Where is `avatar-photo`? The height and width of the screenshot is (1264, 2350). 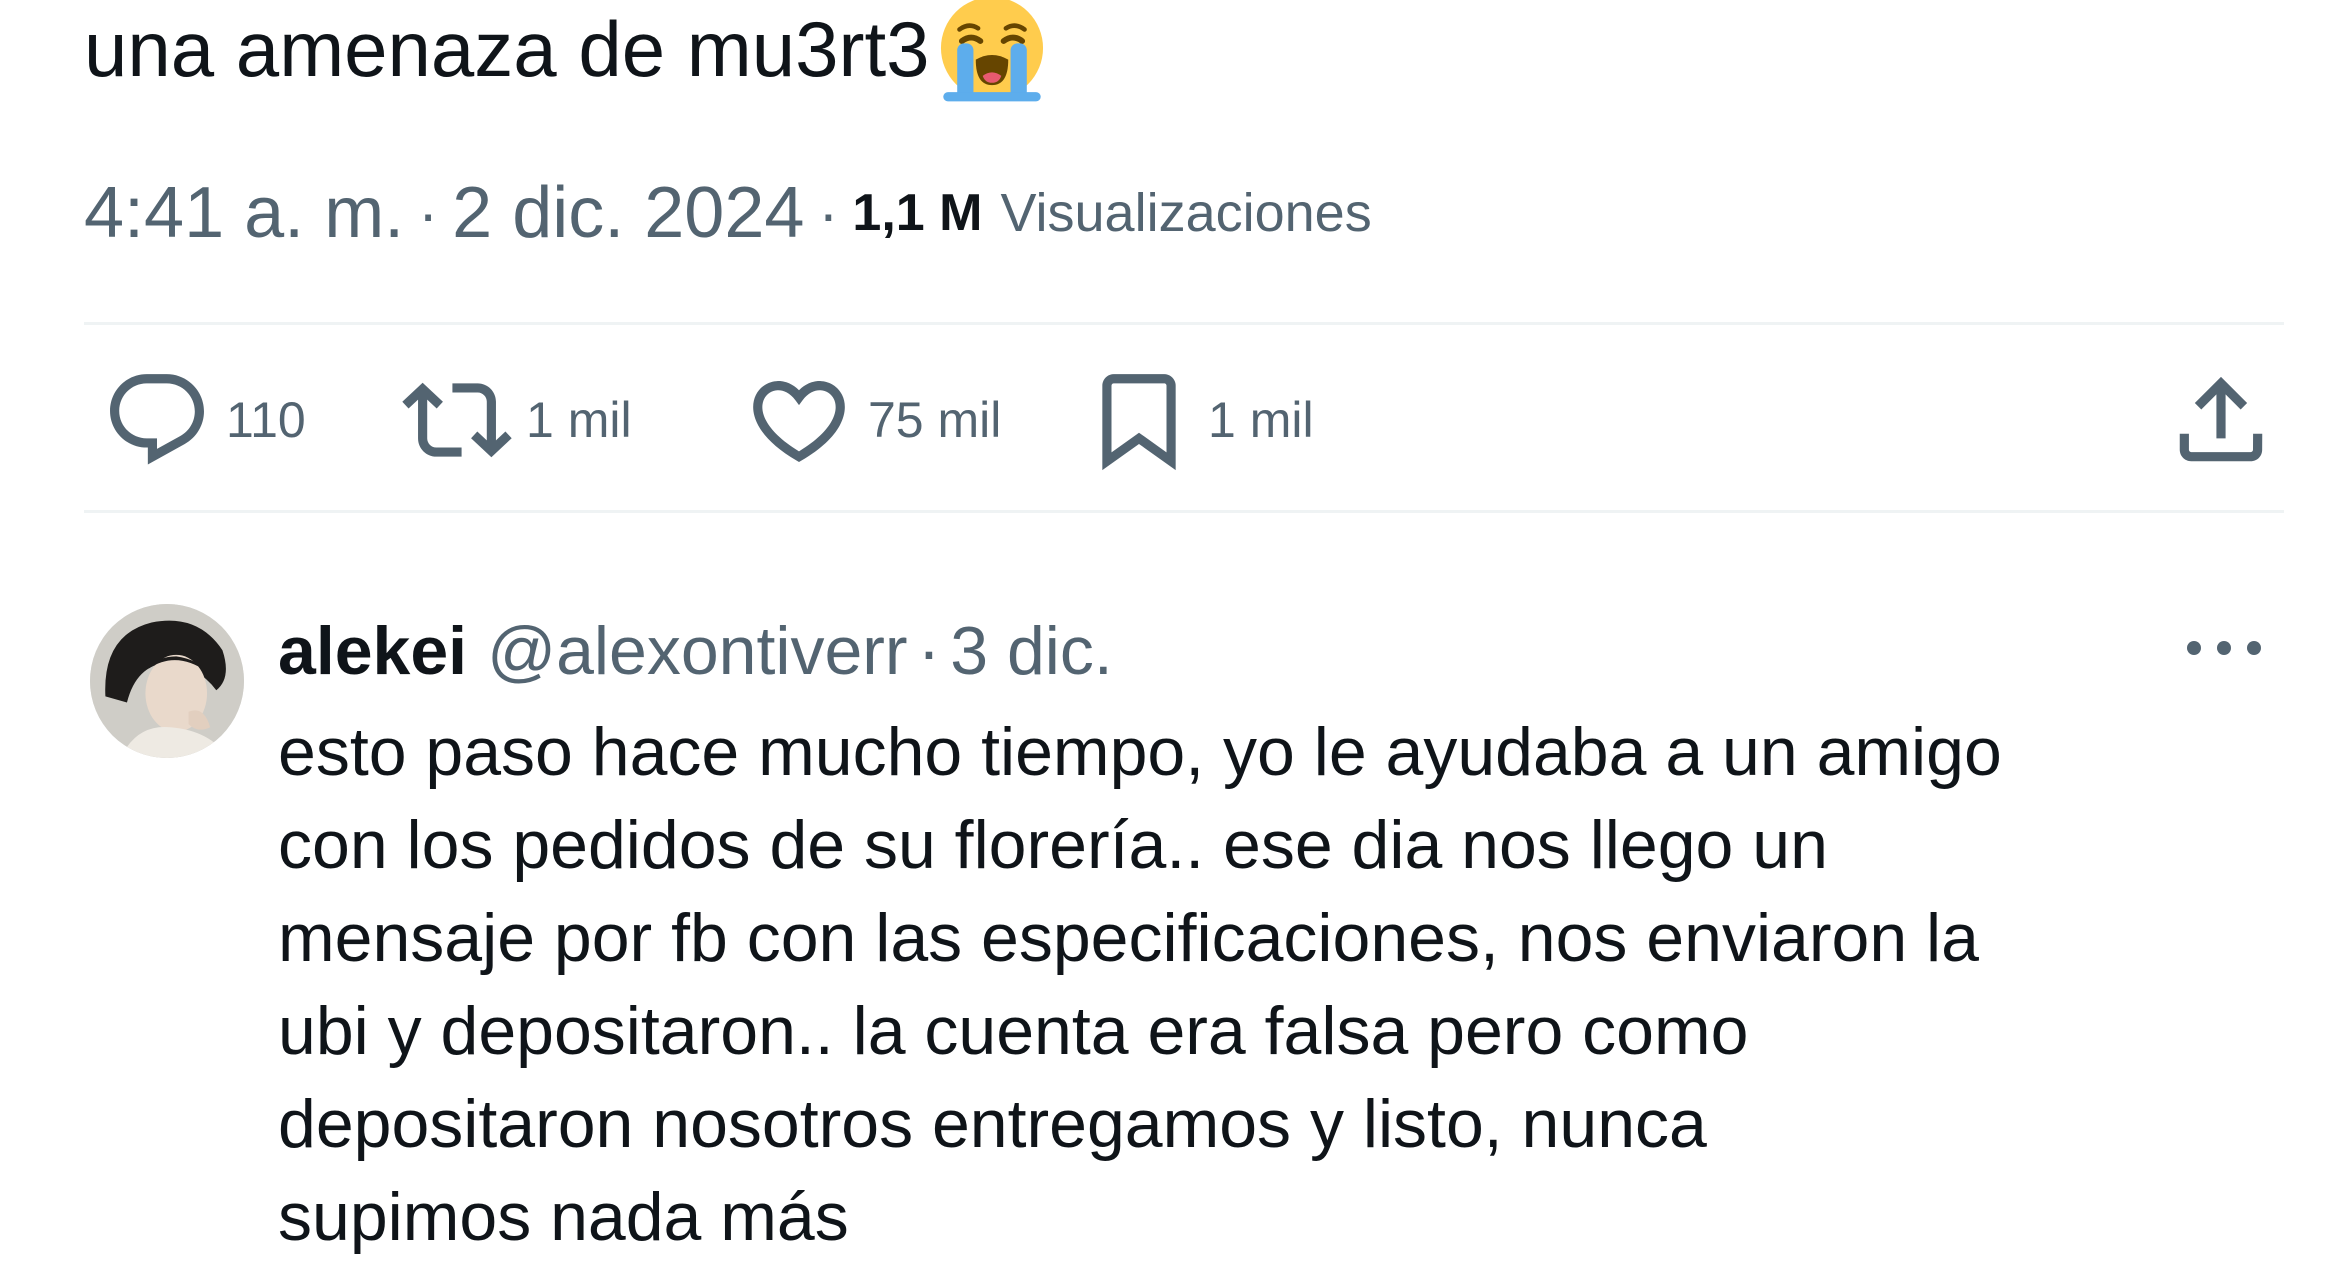 avatar-photo is located at coordinates (167, 681).